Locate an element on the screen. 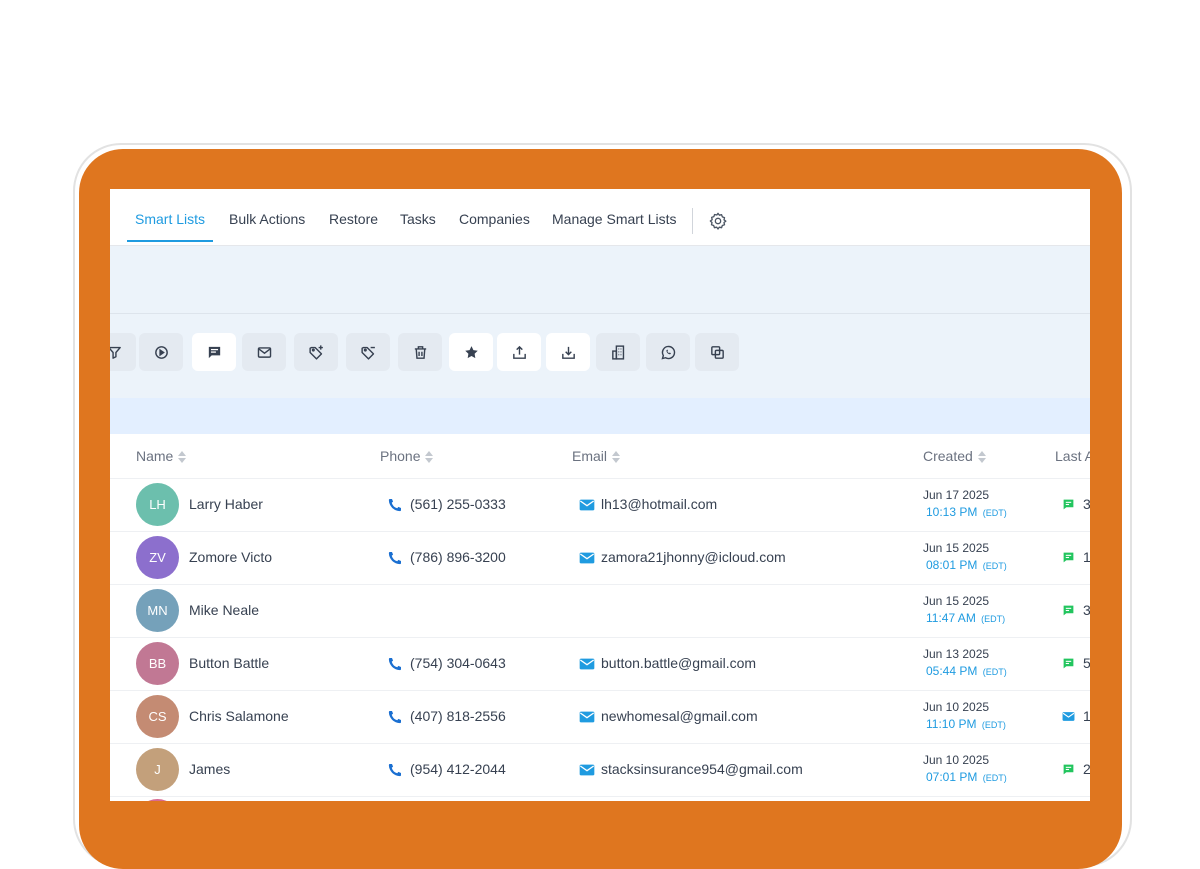  created-time: 11:47 AM is located at coordinates (951, 618).